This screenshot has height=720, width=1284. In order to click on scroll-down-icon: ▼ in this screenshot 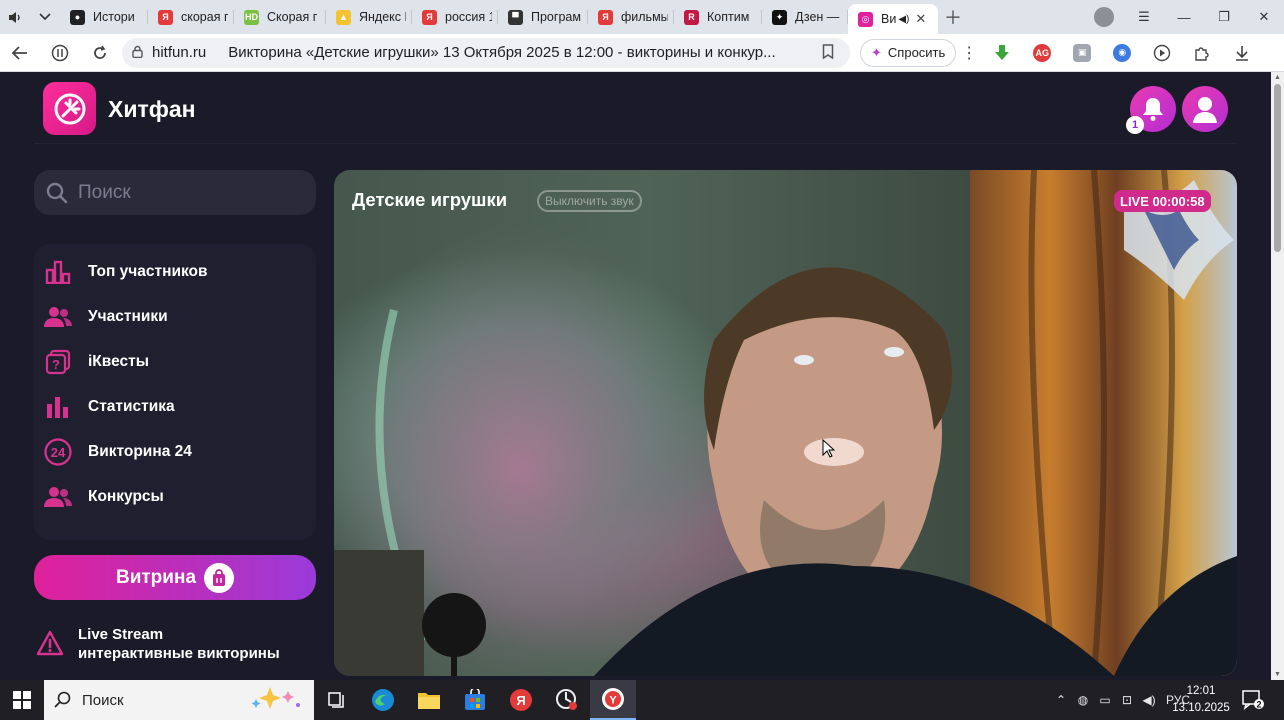, I will do `click(1277, 674)`.